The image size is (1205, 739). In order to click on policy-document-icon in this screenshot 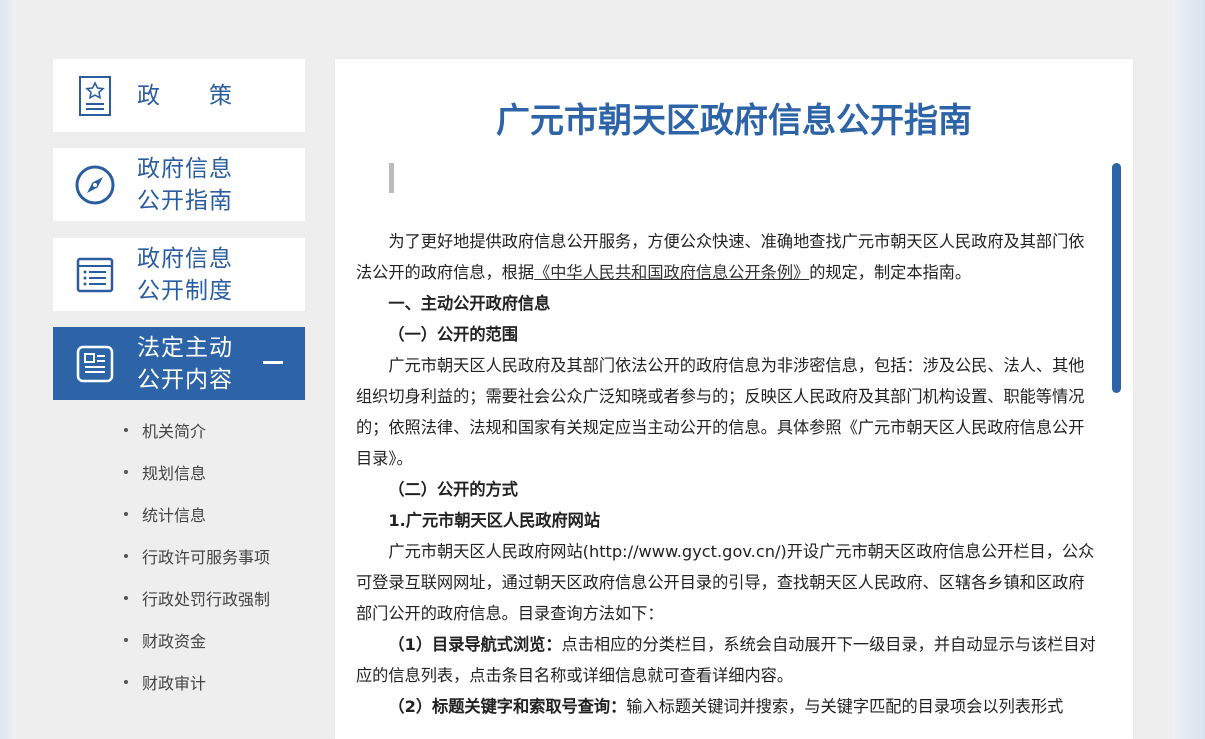, I will do `click(95, 95)`.